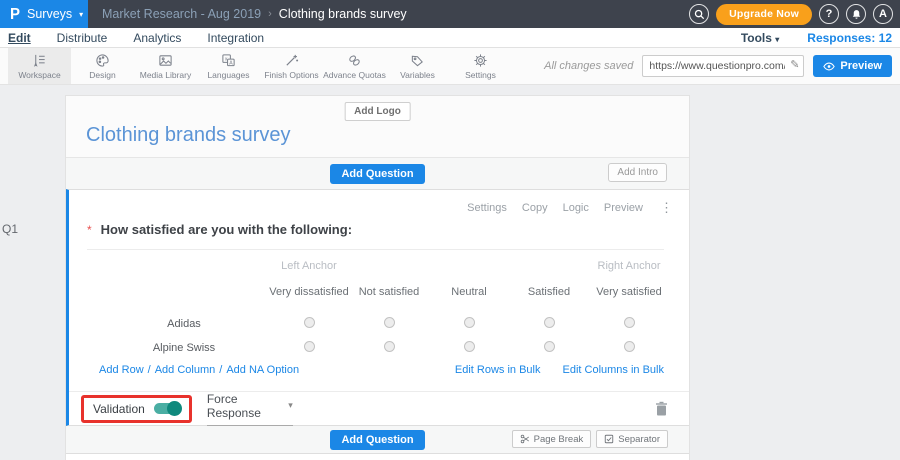  I want to click on insert-band-top: Add Question Add Intro, so click(377, 173).